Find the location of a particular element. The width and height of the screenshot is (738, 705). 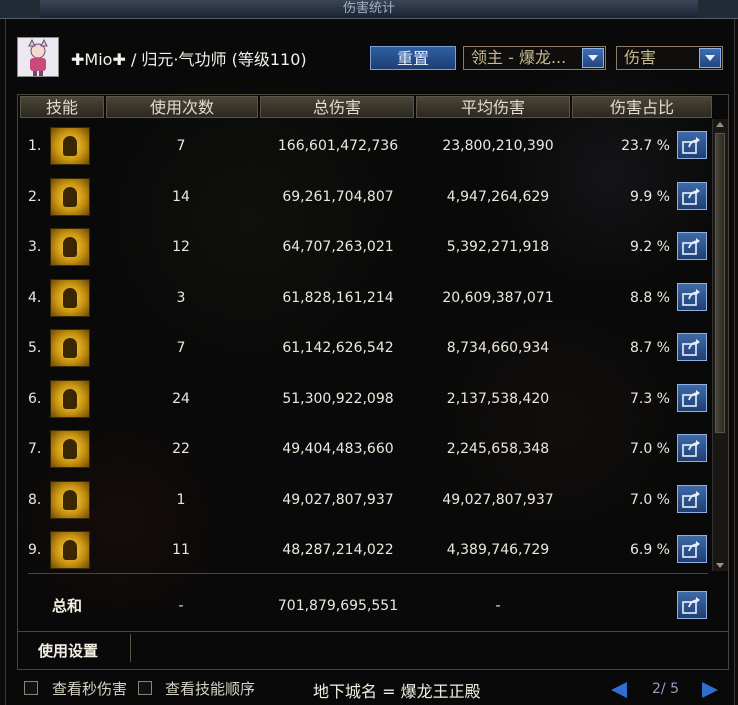

row-total-damage: 64,707,263,021 is located at coordinates (338, 247).